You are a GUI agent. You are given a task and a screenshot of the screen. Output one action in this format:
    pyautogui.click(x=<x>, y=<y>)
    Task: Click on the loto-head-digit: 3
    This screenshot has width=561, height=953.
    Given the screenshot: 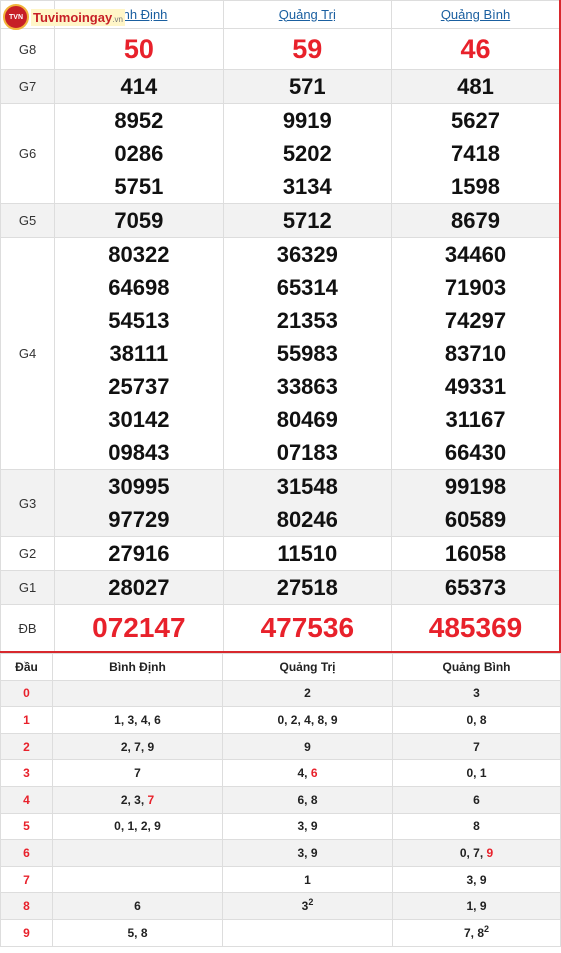 What is the action you would take?
    pyautogui.click(x=26, y=773)
    